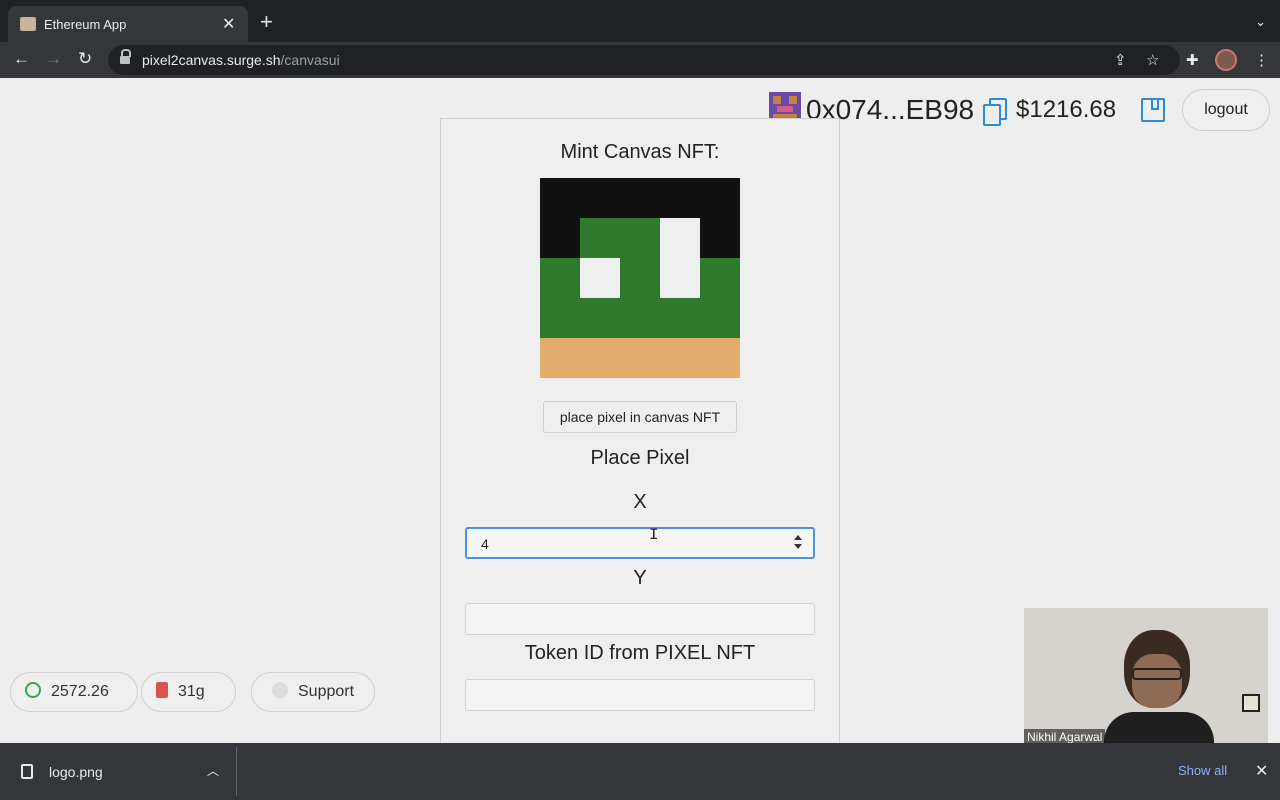 Image resolution: width=1280 pixels, height=800 pixels. Describe the element at coordinates (241, 60) in the screenshot. I see `url-text: pixel2canvas.surge.sh/canvasui` at that location.